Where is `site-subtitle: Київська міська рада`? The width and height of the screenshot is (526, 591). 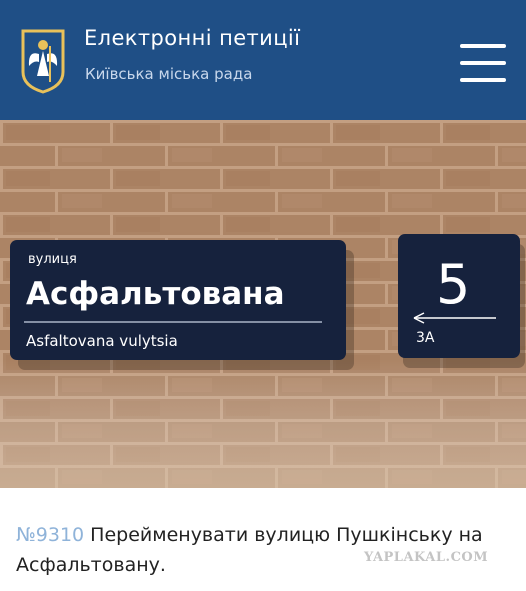
site-subtitle: Київська міська рада is located at coordinates (169, 74).